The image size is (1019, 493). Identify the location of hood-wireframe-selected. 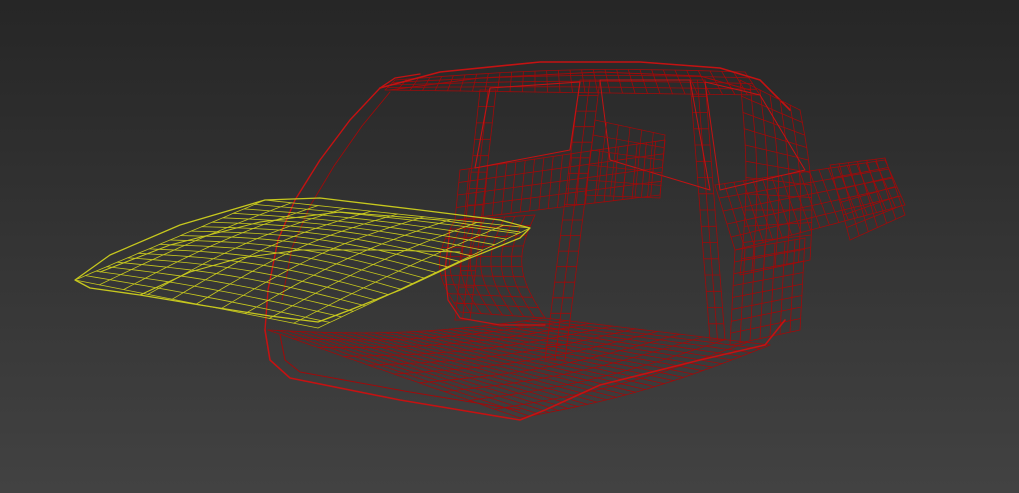
(302, 263).